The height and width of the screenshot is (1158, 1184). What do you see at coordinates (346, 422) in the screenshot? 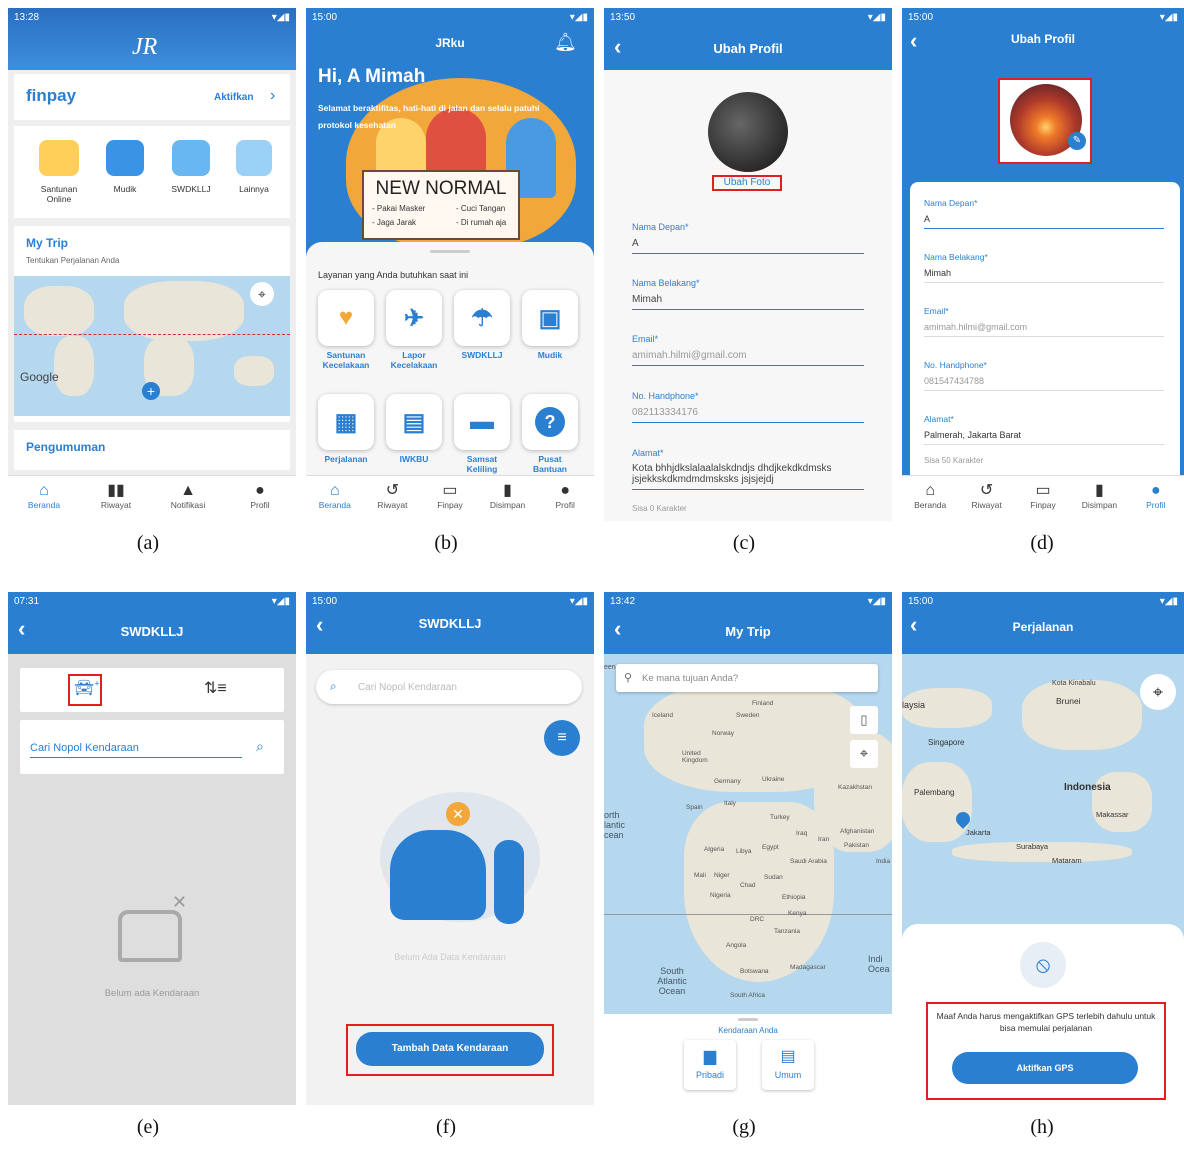
I see `map-icon: ▦` at bounding box center [346, 422].